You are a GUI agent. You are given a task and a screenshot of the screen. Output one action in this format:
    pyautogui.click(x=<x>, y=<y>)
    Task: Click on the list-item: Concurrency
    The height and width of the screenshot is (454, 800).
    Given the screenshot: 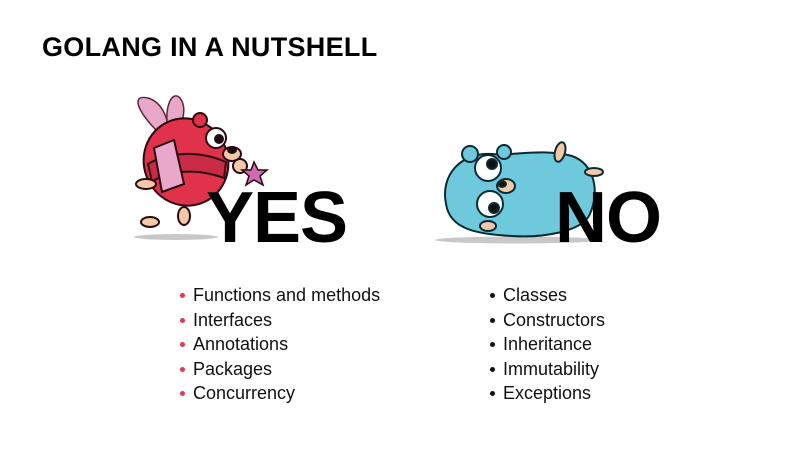 What is the action you would take?
    pyautogui.click(x=280, y=393)
    